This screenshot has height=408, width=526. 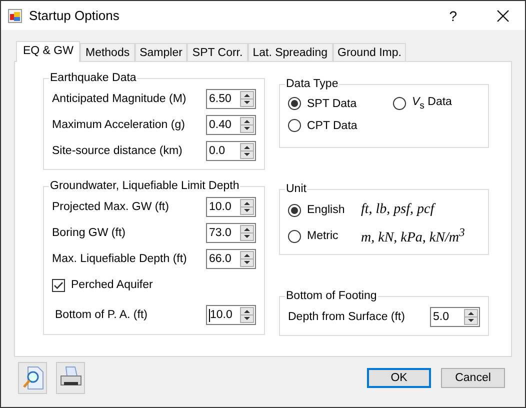 I want to click on spin-value: 73.0, so click(x=220, y=233).